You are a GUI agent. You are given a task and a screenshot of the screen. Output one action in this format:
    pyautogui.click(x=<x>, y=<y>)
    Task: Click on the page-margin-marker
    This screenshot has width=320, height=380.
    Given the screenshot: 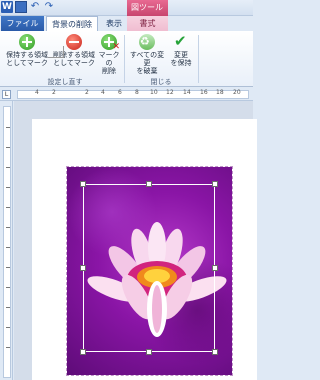 What is the action you would take?
    pyautogui.click(x=56, y=52)
    